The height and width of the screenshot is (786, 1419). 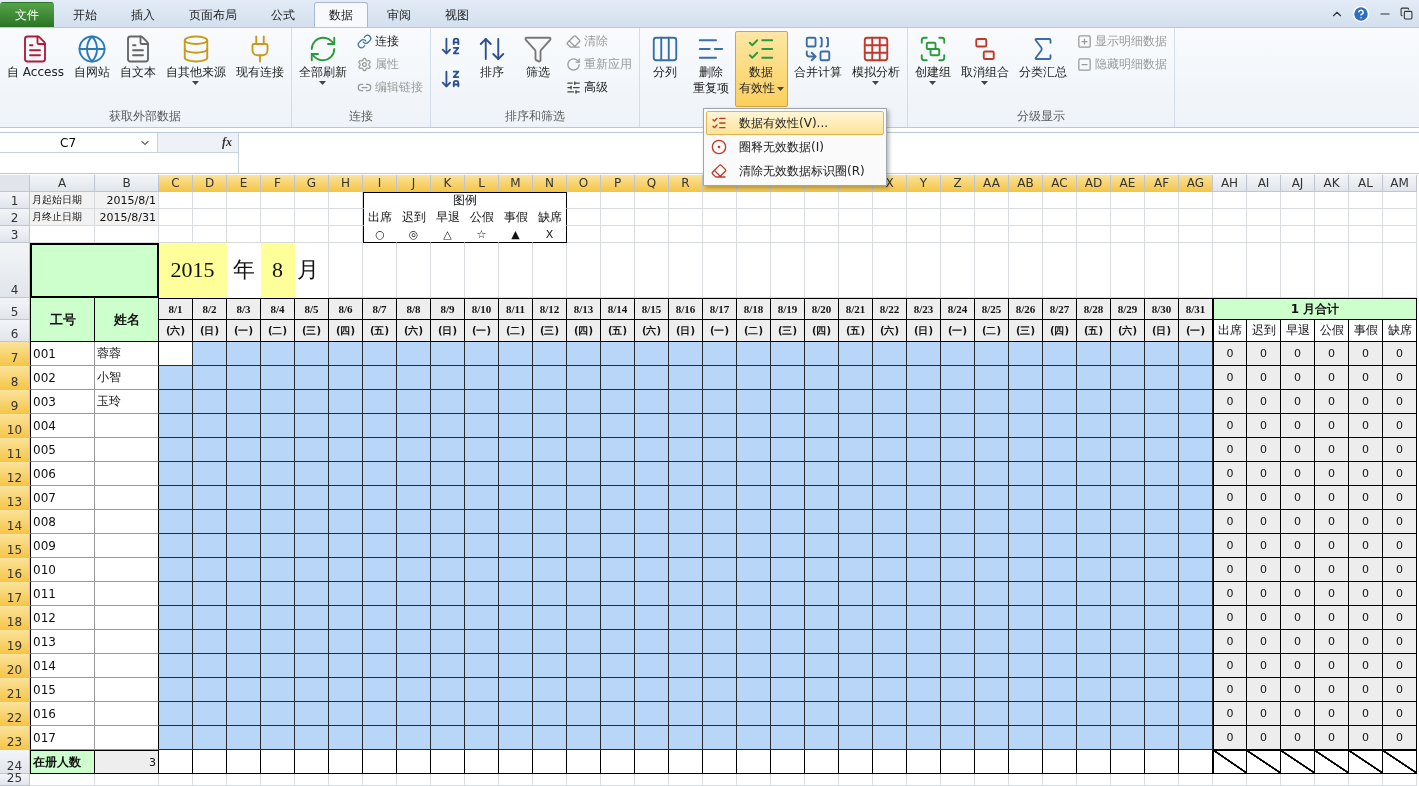 I want to click on summary-heading: 出席, so click(x=1230, y=331).